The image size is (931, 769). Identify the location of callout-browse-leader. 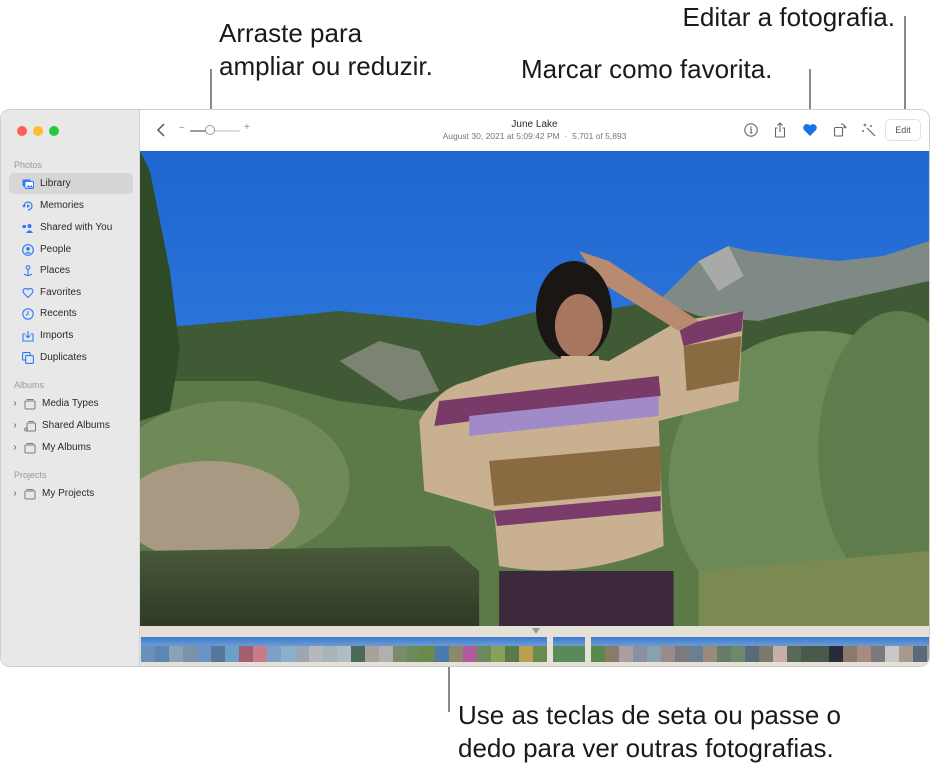
(449, 688).